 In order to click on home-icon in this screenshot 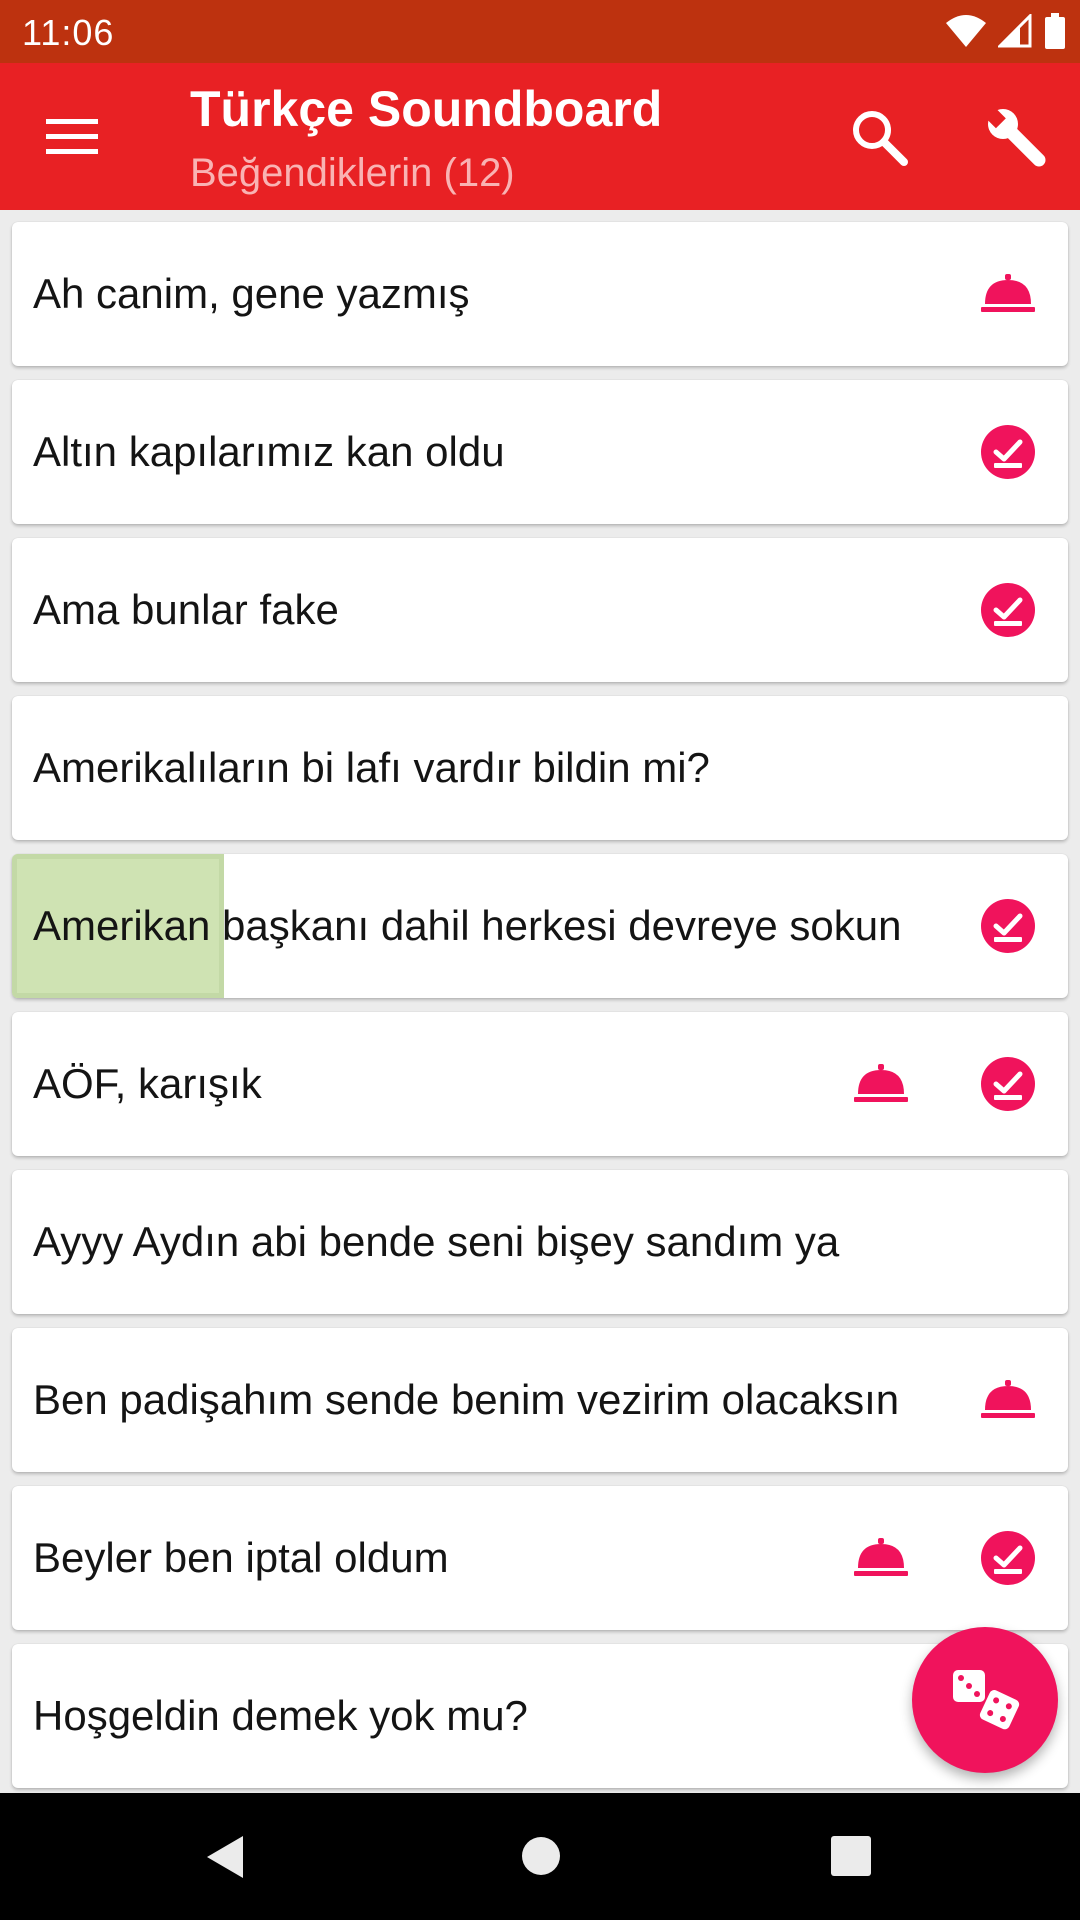, I will do `click(541, 1856)`.